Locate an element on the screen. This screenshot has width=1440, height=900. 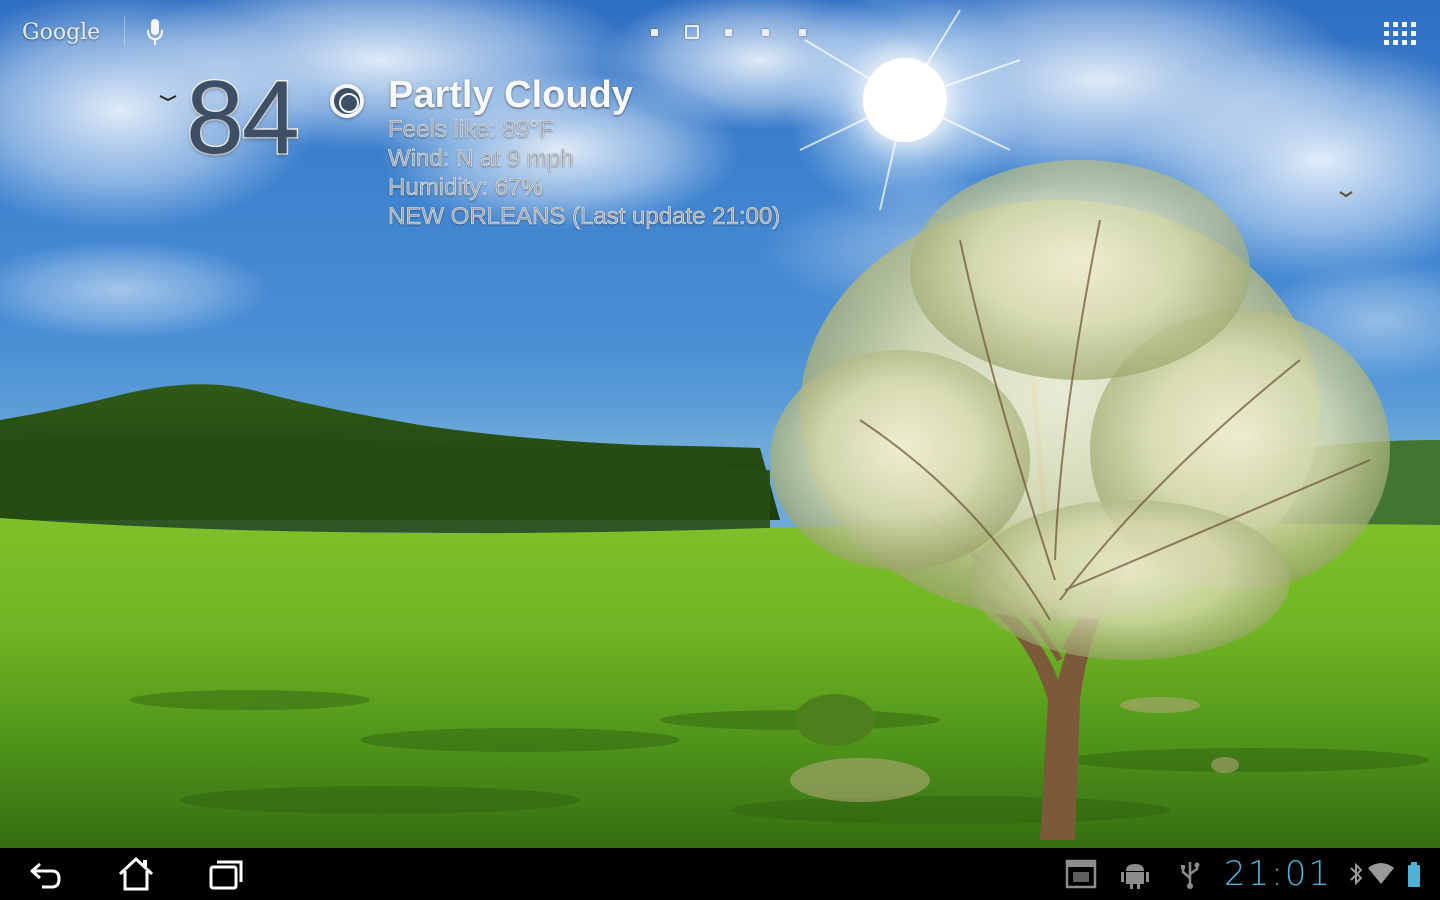
usb-icon is located at coordinates (1190, 874).